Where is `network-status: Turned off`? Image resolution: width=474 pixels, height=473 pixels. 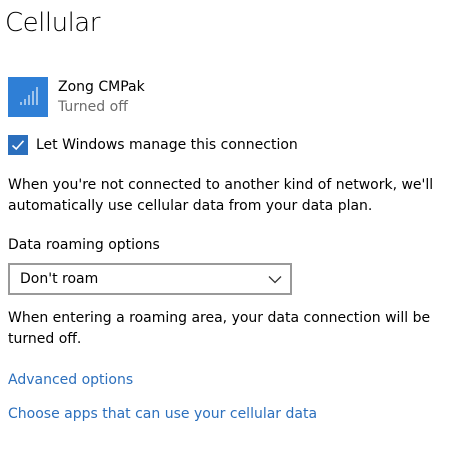 network-status: Turned off is located at coordinates (93, 107).